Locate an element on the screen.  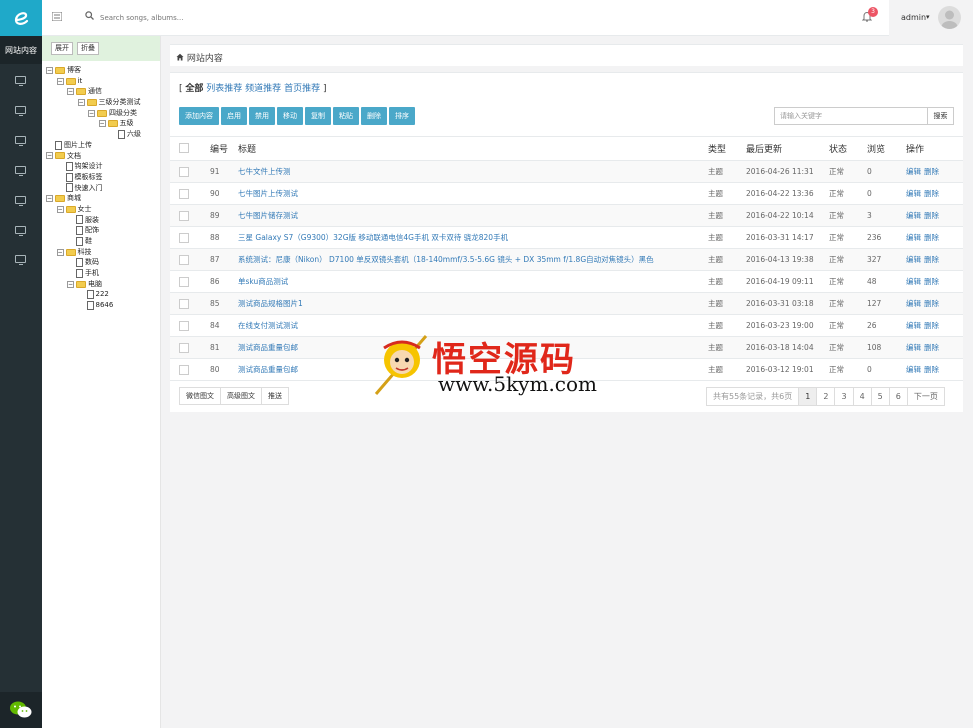
page-4: 4 is located at coordinates (862, 396).